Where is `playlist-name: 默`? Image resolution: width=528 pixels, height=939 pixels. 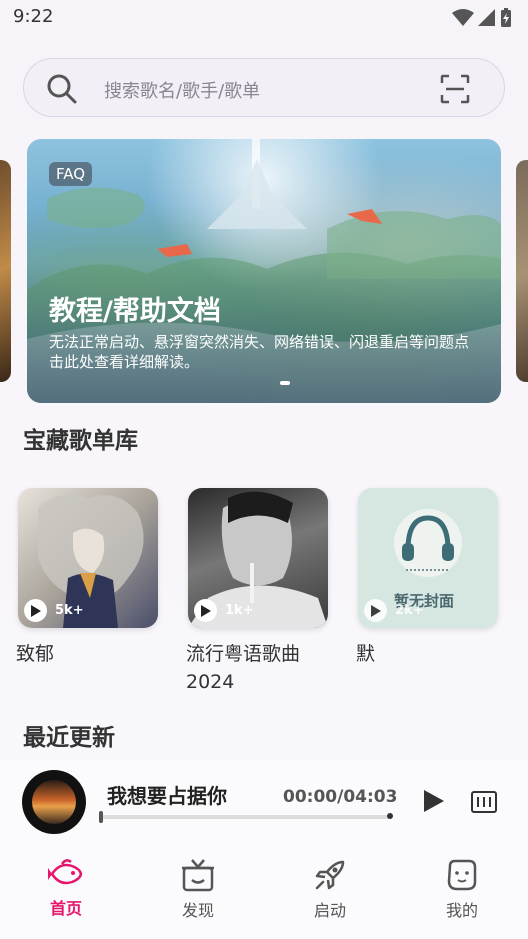
playlist-name: 默 is located at coordinates (366, 654).